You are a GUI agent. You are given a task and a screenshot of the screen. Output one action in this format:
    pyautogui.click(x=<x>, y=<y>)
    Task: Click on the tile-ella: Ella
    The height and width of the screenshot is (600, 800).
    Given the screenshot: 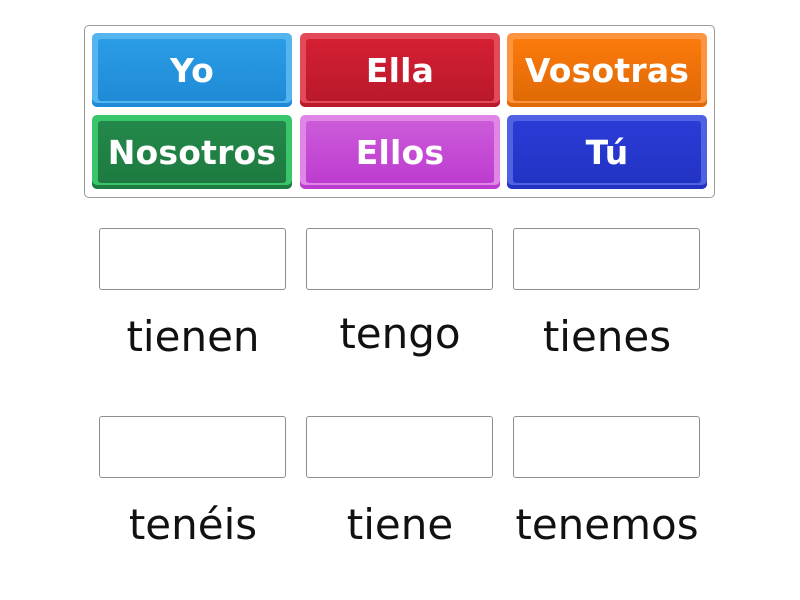 What is the action you would take?
    pyautogui.click(x=400, y=70)
    